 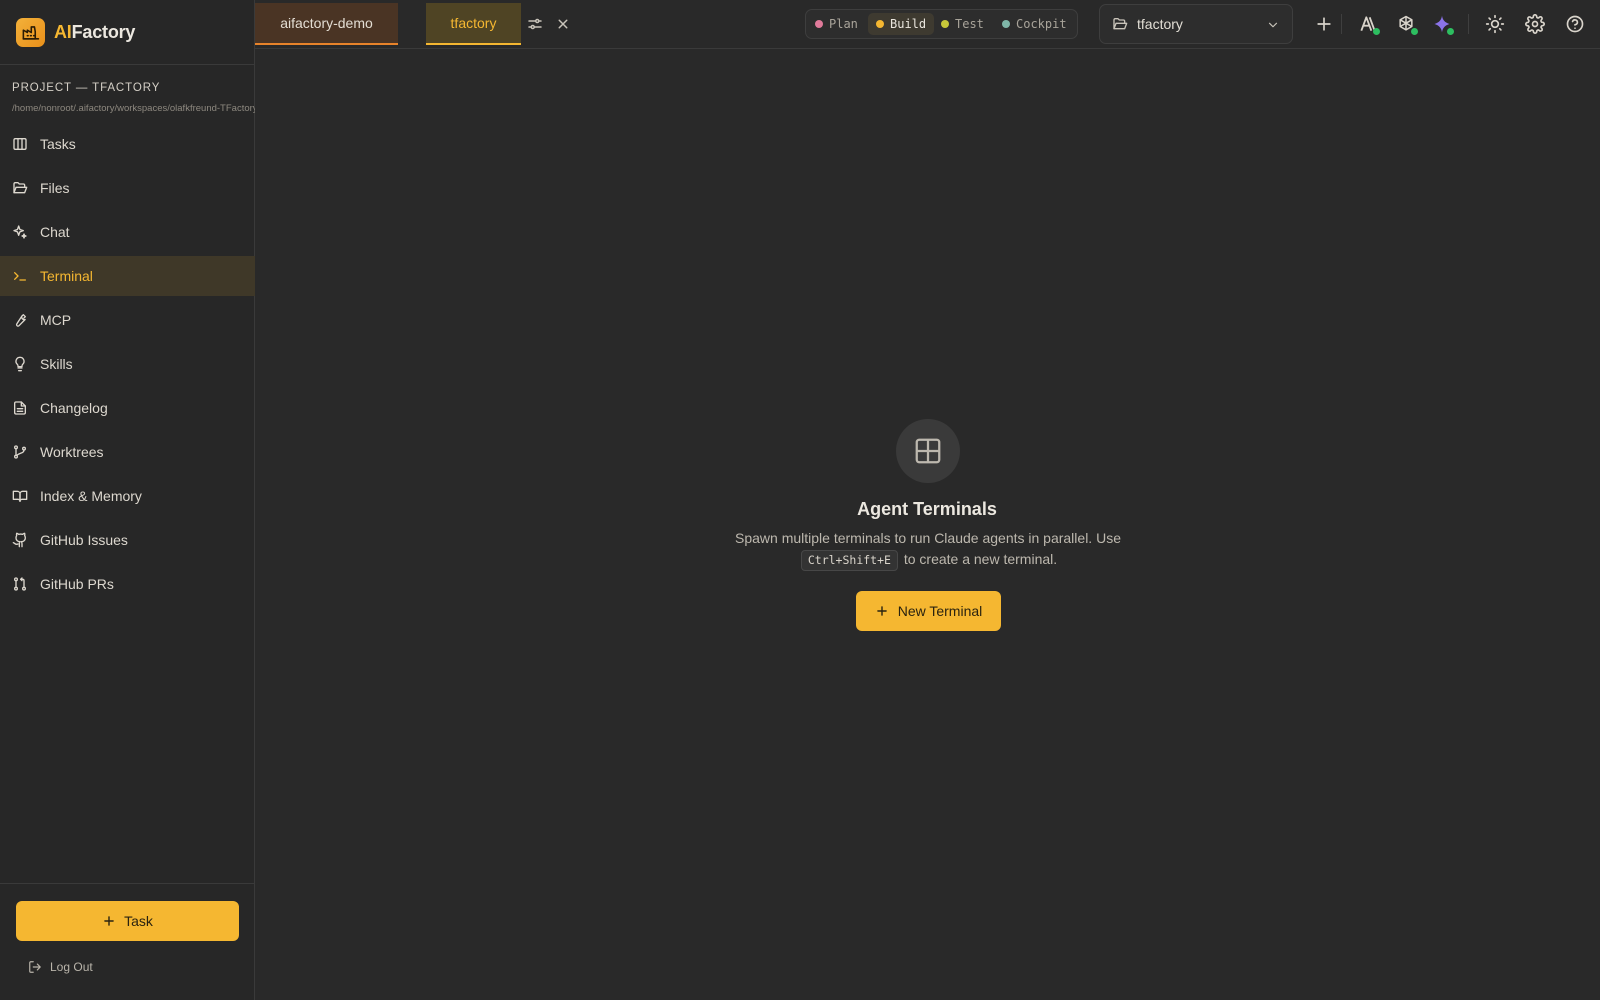 What do you see at coordinates (1120, 24) in the screenshot?
I see `folder-icon` at bounding box center [1120, 24].